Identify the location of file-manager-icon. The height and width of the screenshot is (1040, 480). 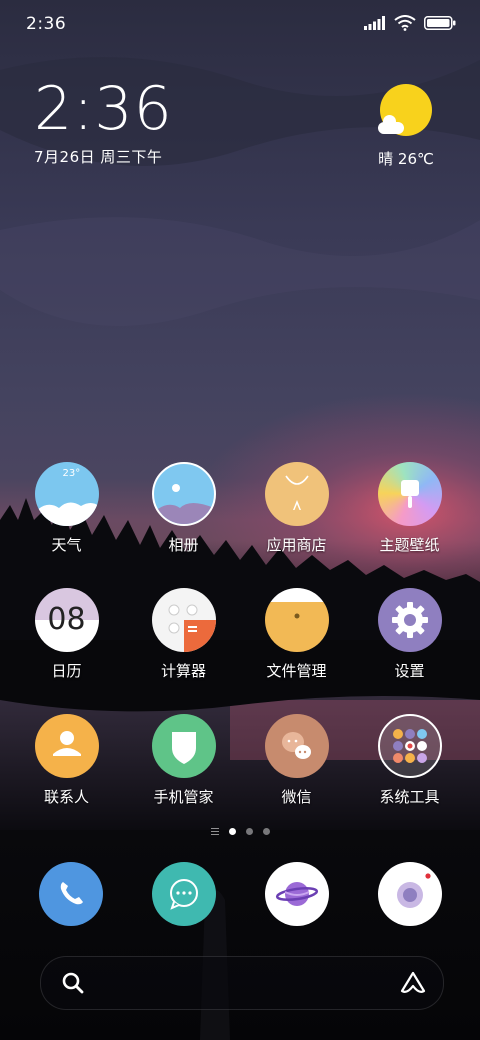
(296, 620).